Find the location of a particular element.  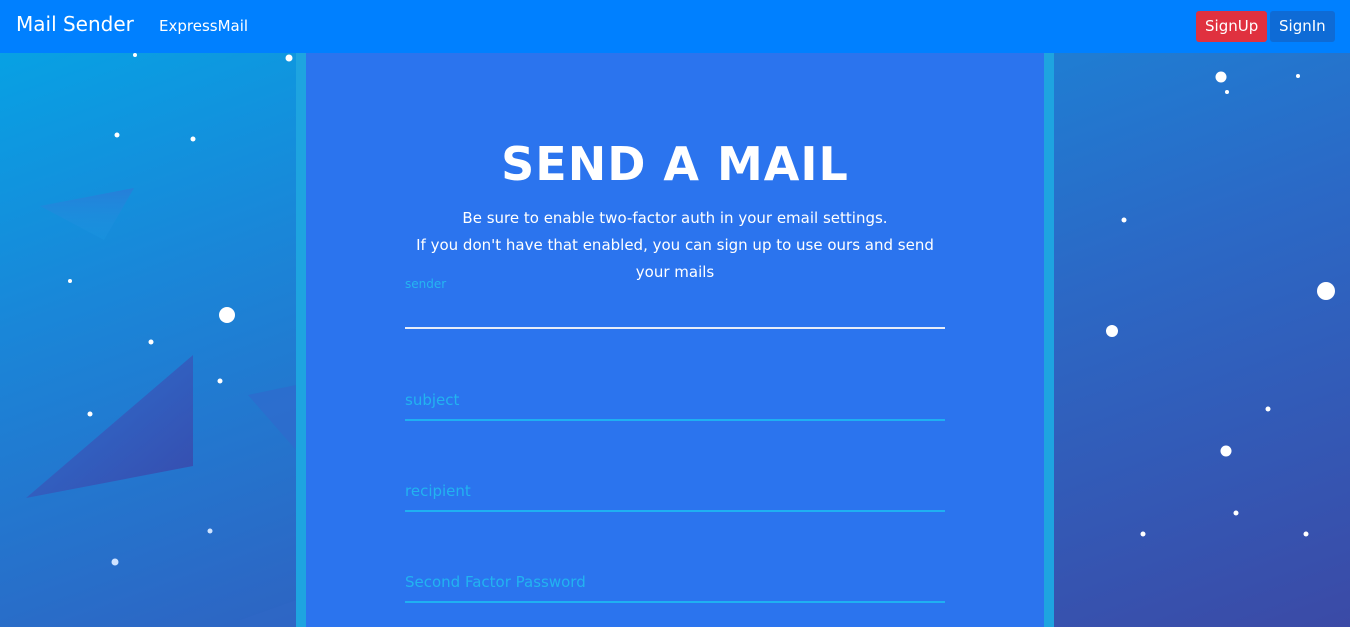

second-factor-field-group is located at coordinates (675, 587).